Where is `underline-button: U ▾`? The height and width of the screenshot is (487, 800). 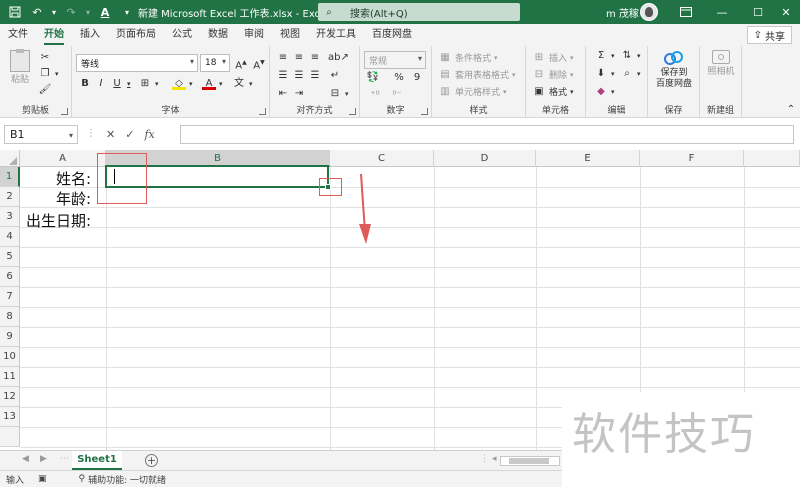 underline-button: U ▾ is located at coordinates (120, 84).